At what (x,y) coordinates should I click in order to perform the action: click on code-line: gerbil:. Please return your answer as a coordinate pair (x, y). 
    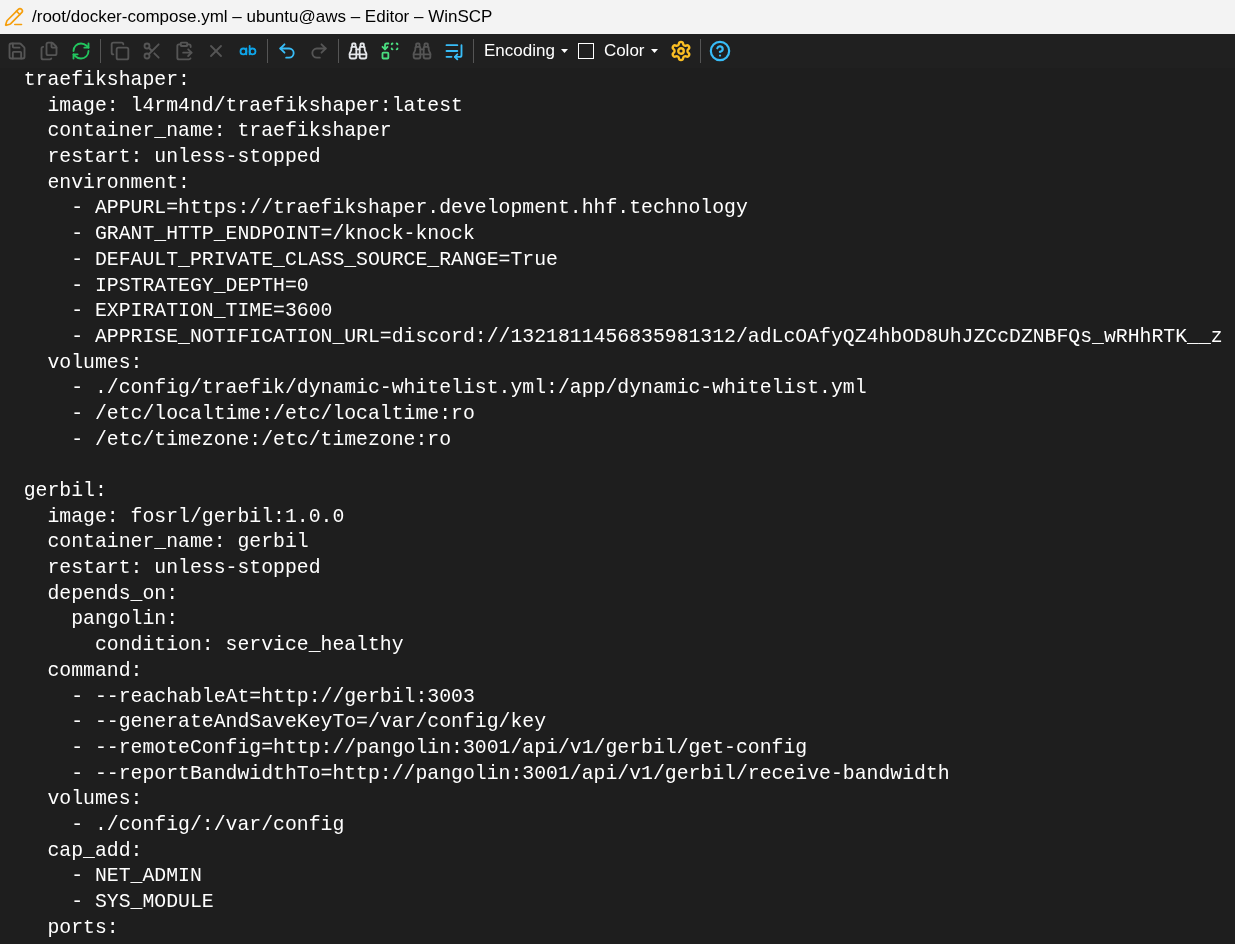
    Looking at the image, I should click on (65, 491).